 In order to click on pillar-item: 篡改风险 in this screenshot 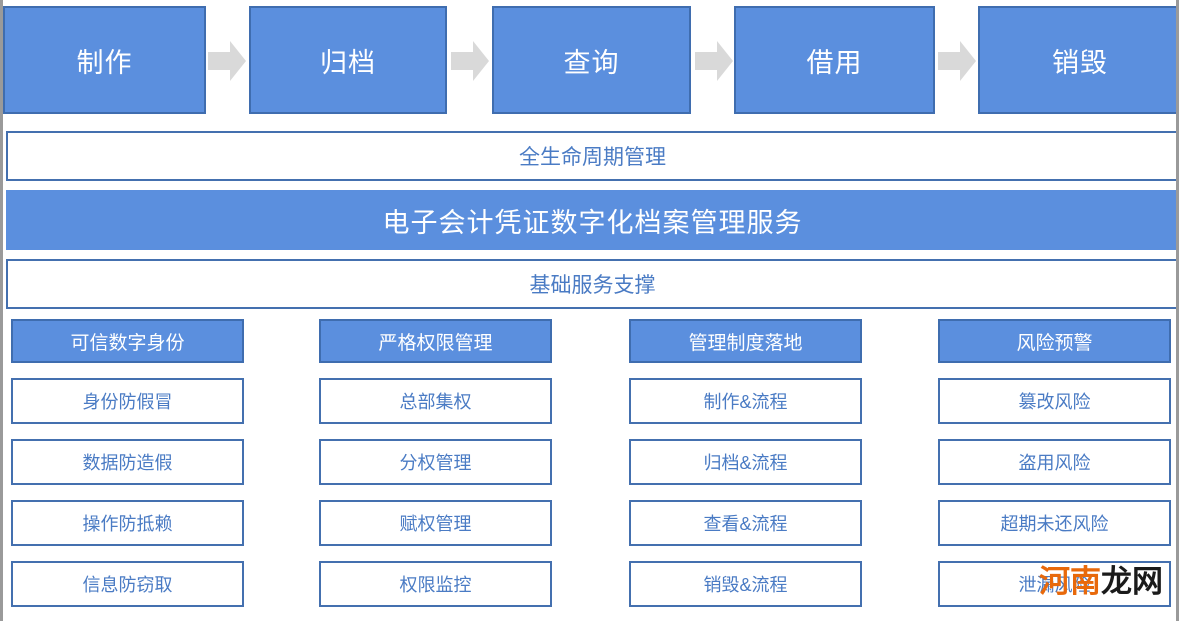, I will do `click(1054, 401)`.